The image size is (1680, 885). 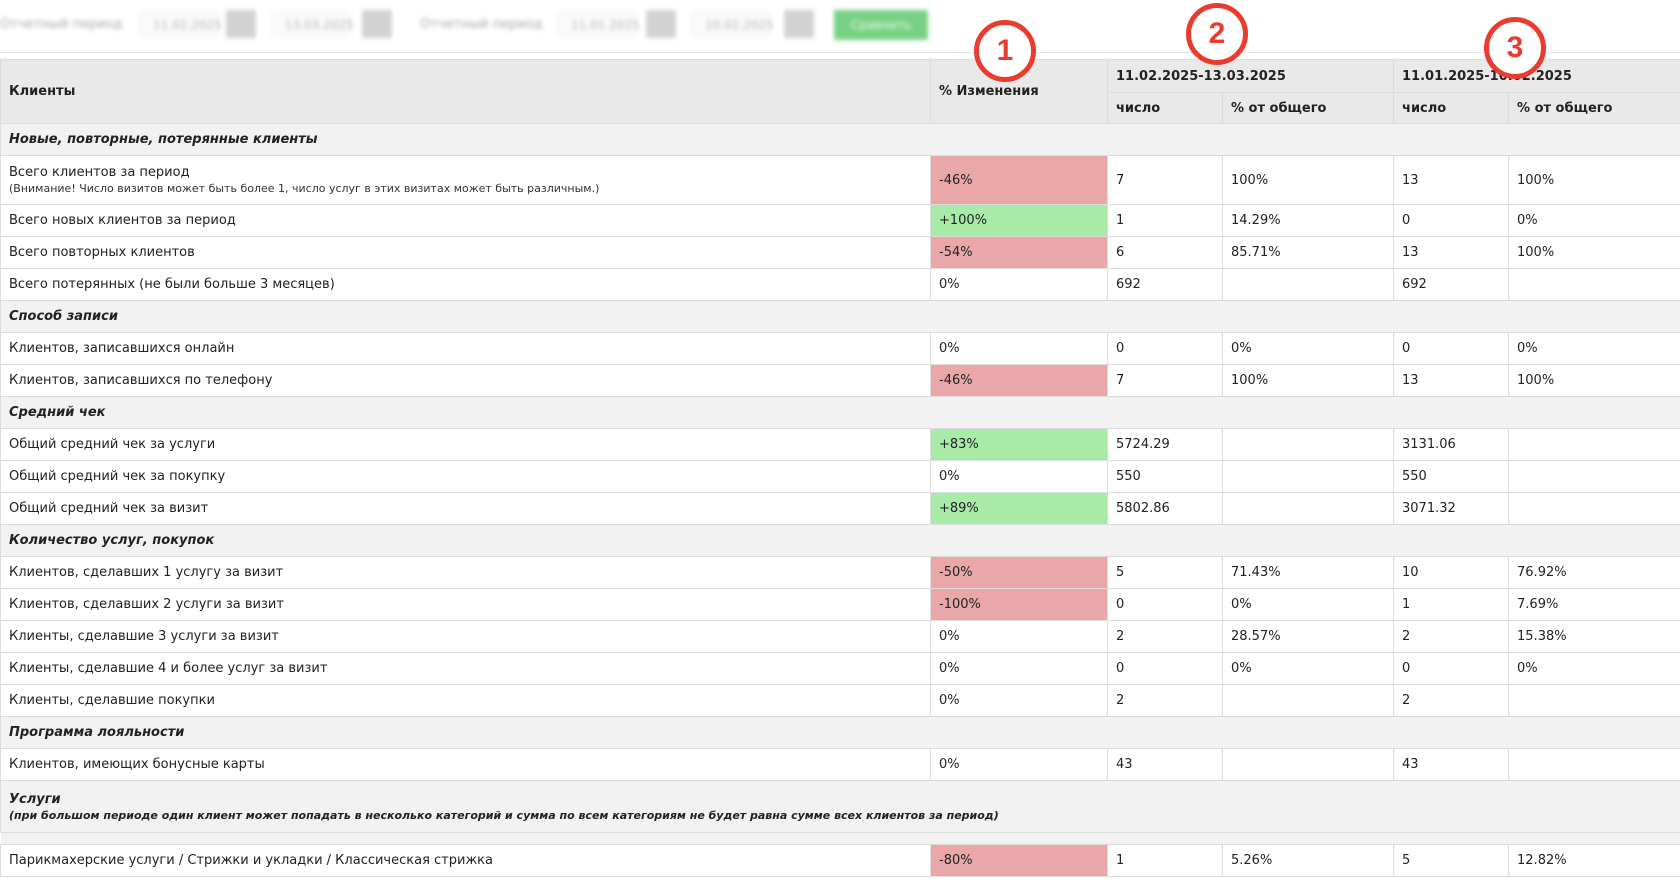 What do you see at coordinates (1451, 860) in the screenshot?
I see `p2-count-cell: 5` at bounding box center [1451, 860].